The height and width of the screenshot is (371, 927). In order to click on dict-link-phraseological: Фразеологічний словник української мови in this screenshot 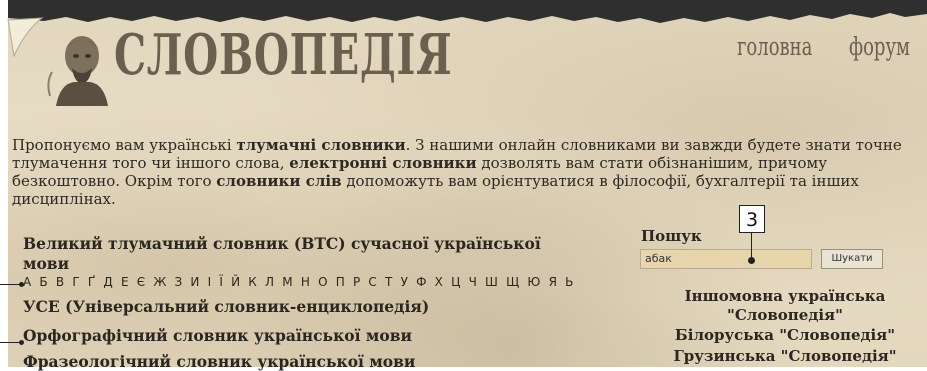, I will do `click(219, 361)`.